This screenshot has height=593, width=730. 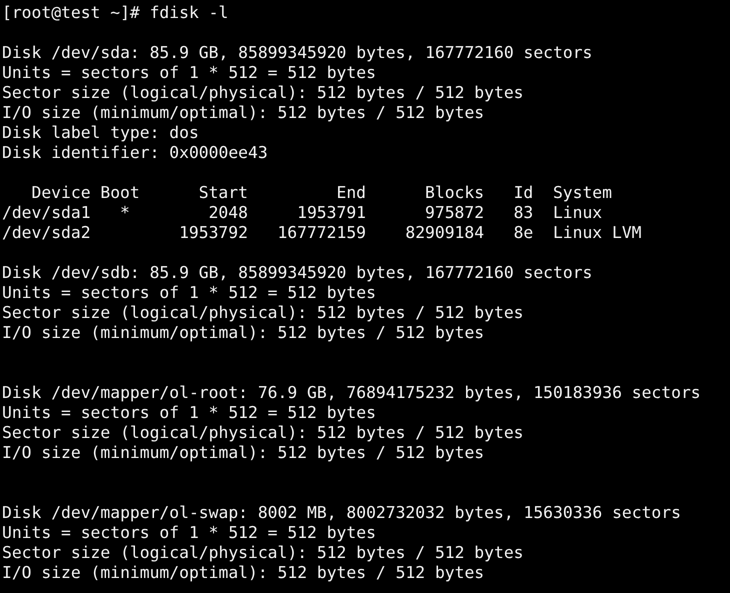 What do you see at coordinates (223, 193) in the screenshot?
I see `column-header: Start` at bounding box center [223, 193].